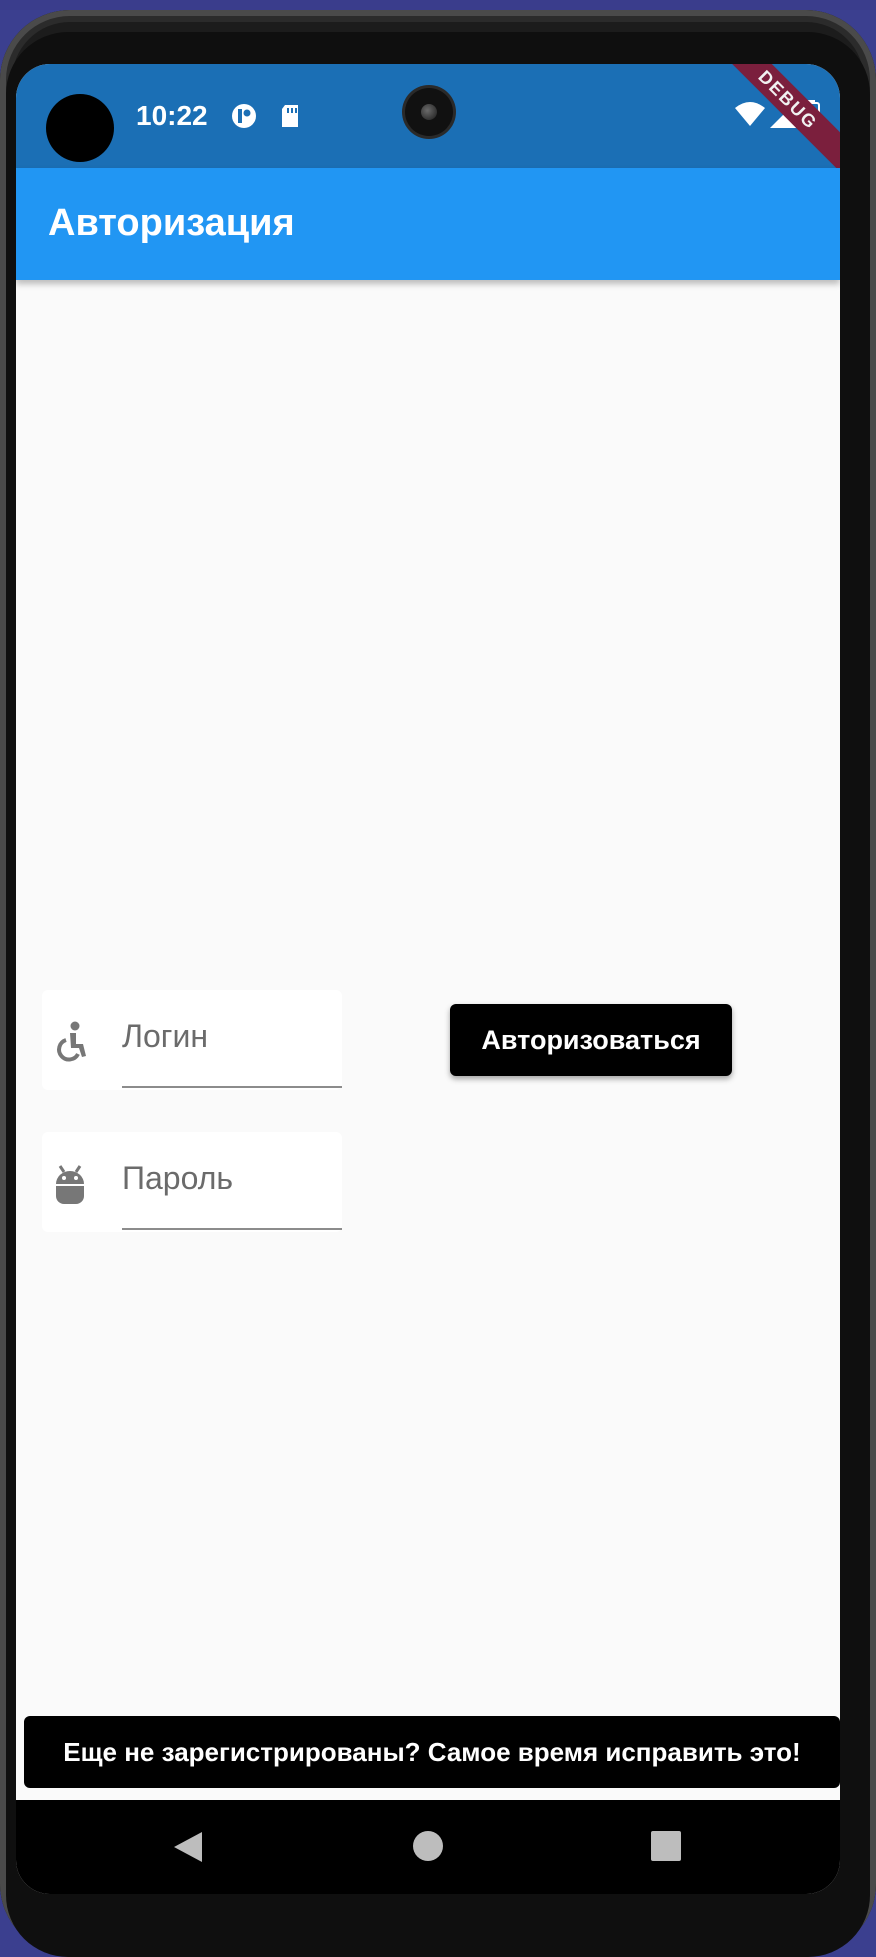 The height and width of the screenshot is (1957, 876). Describe the element at coordinates (188, 1847) in the screenshot. I see `back-icon` at that location.